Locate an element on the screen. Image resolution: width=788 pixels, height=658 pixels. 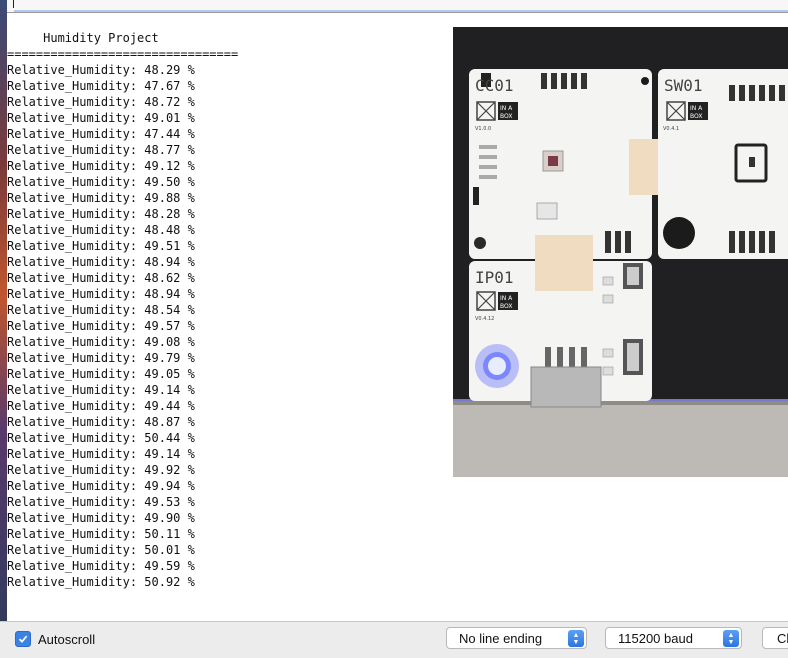
output-line: Relative_Humidity: 49.01 % is located at coordinates (101, 118).